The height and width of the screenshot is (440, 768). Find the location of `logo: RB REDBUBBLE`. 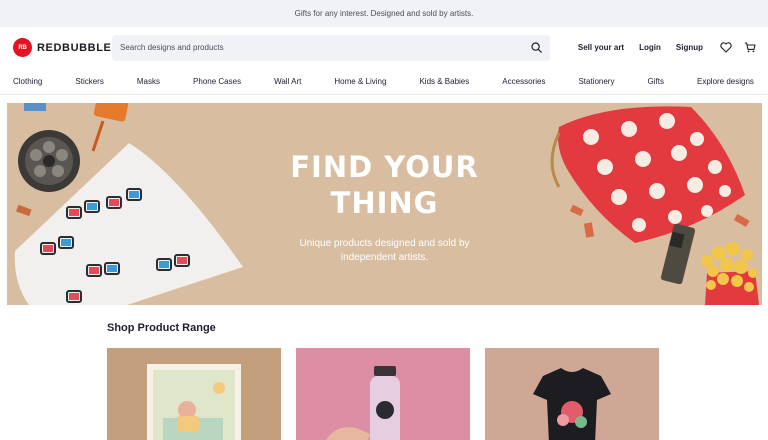

logo: RB REDBUBBLE is located at coordinates (62, 47).